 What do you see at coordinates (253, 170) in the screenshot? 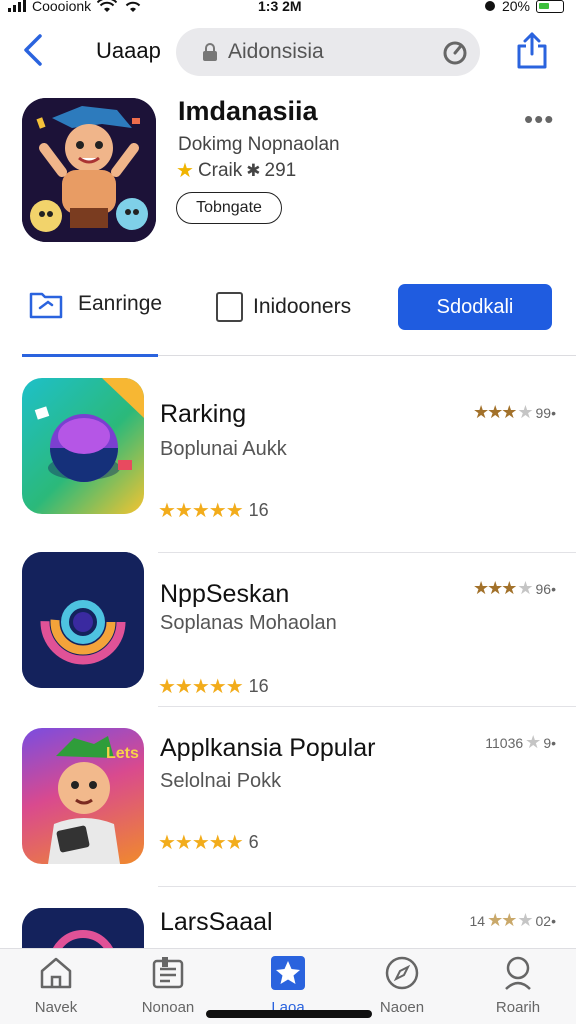
I see `tag-icon: ✱` at bounding box center [253, 170].